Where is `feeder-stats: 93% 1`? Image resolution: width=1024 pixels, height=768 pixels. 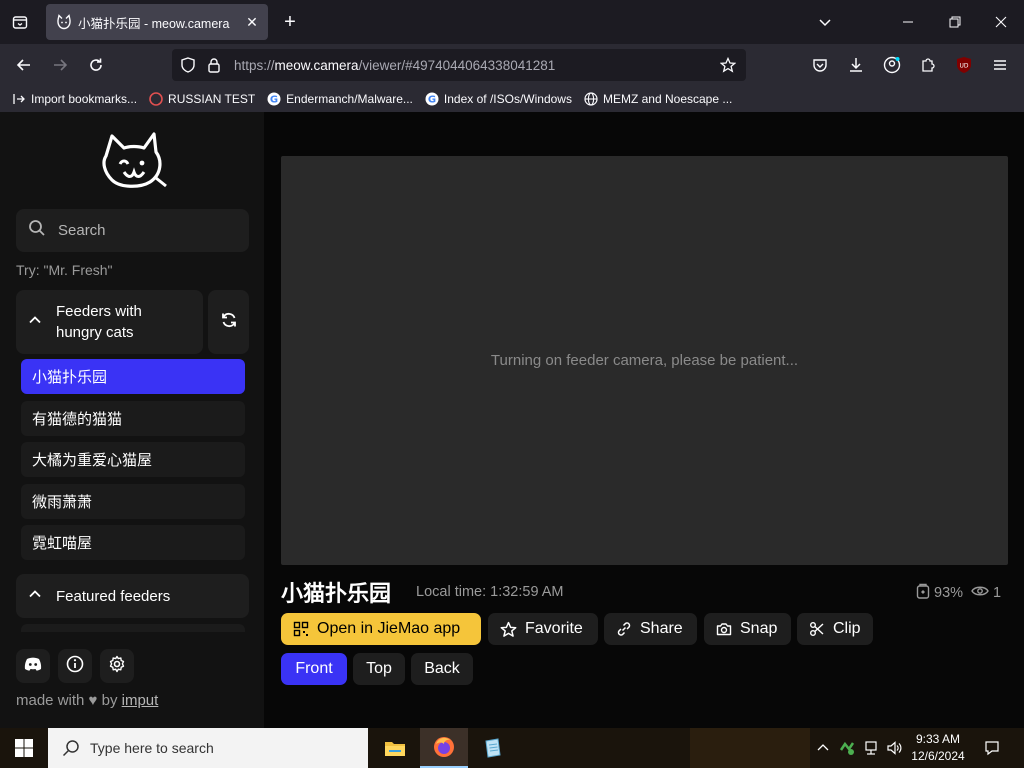 feeder-stats: 93% 1 is located at coordinates (962, 593).